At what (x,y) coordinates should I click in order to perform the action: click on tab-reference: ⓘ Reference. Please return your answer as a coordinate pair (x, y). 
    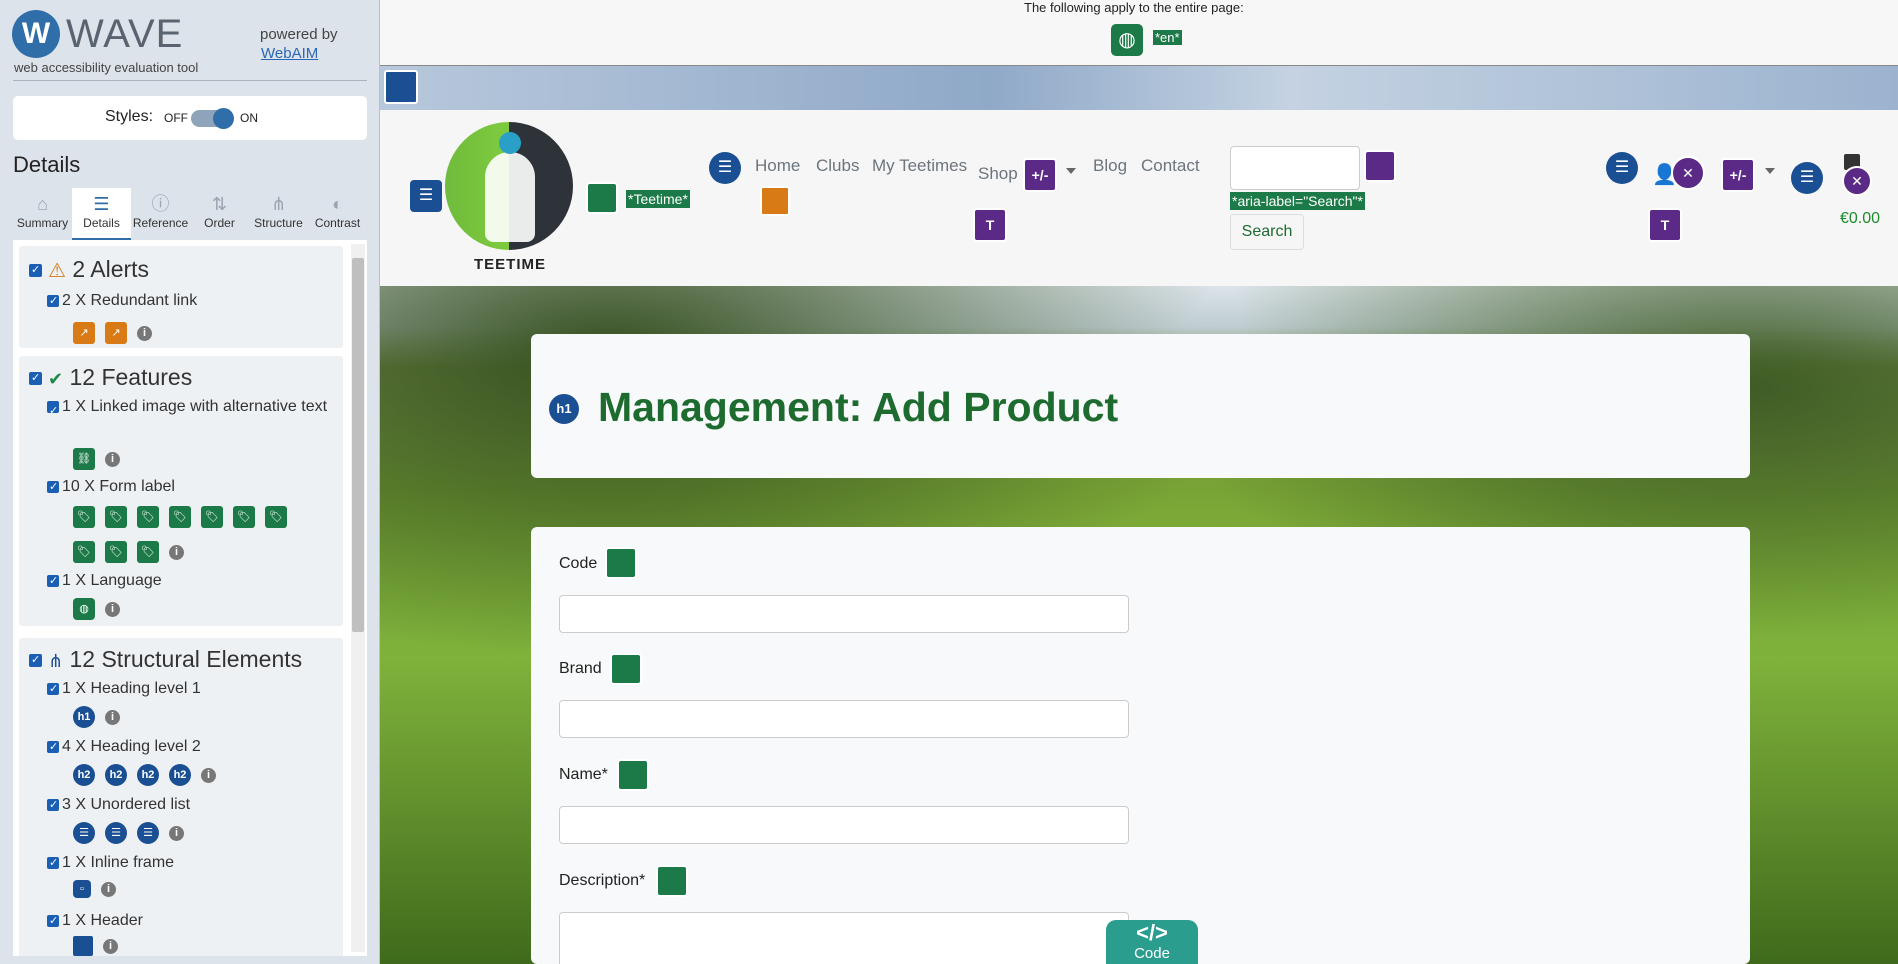
    Looking at the image, I should click on (160, 214).